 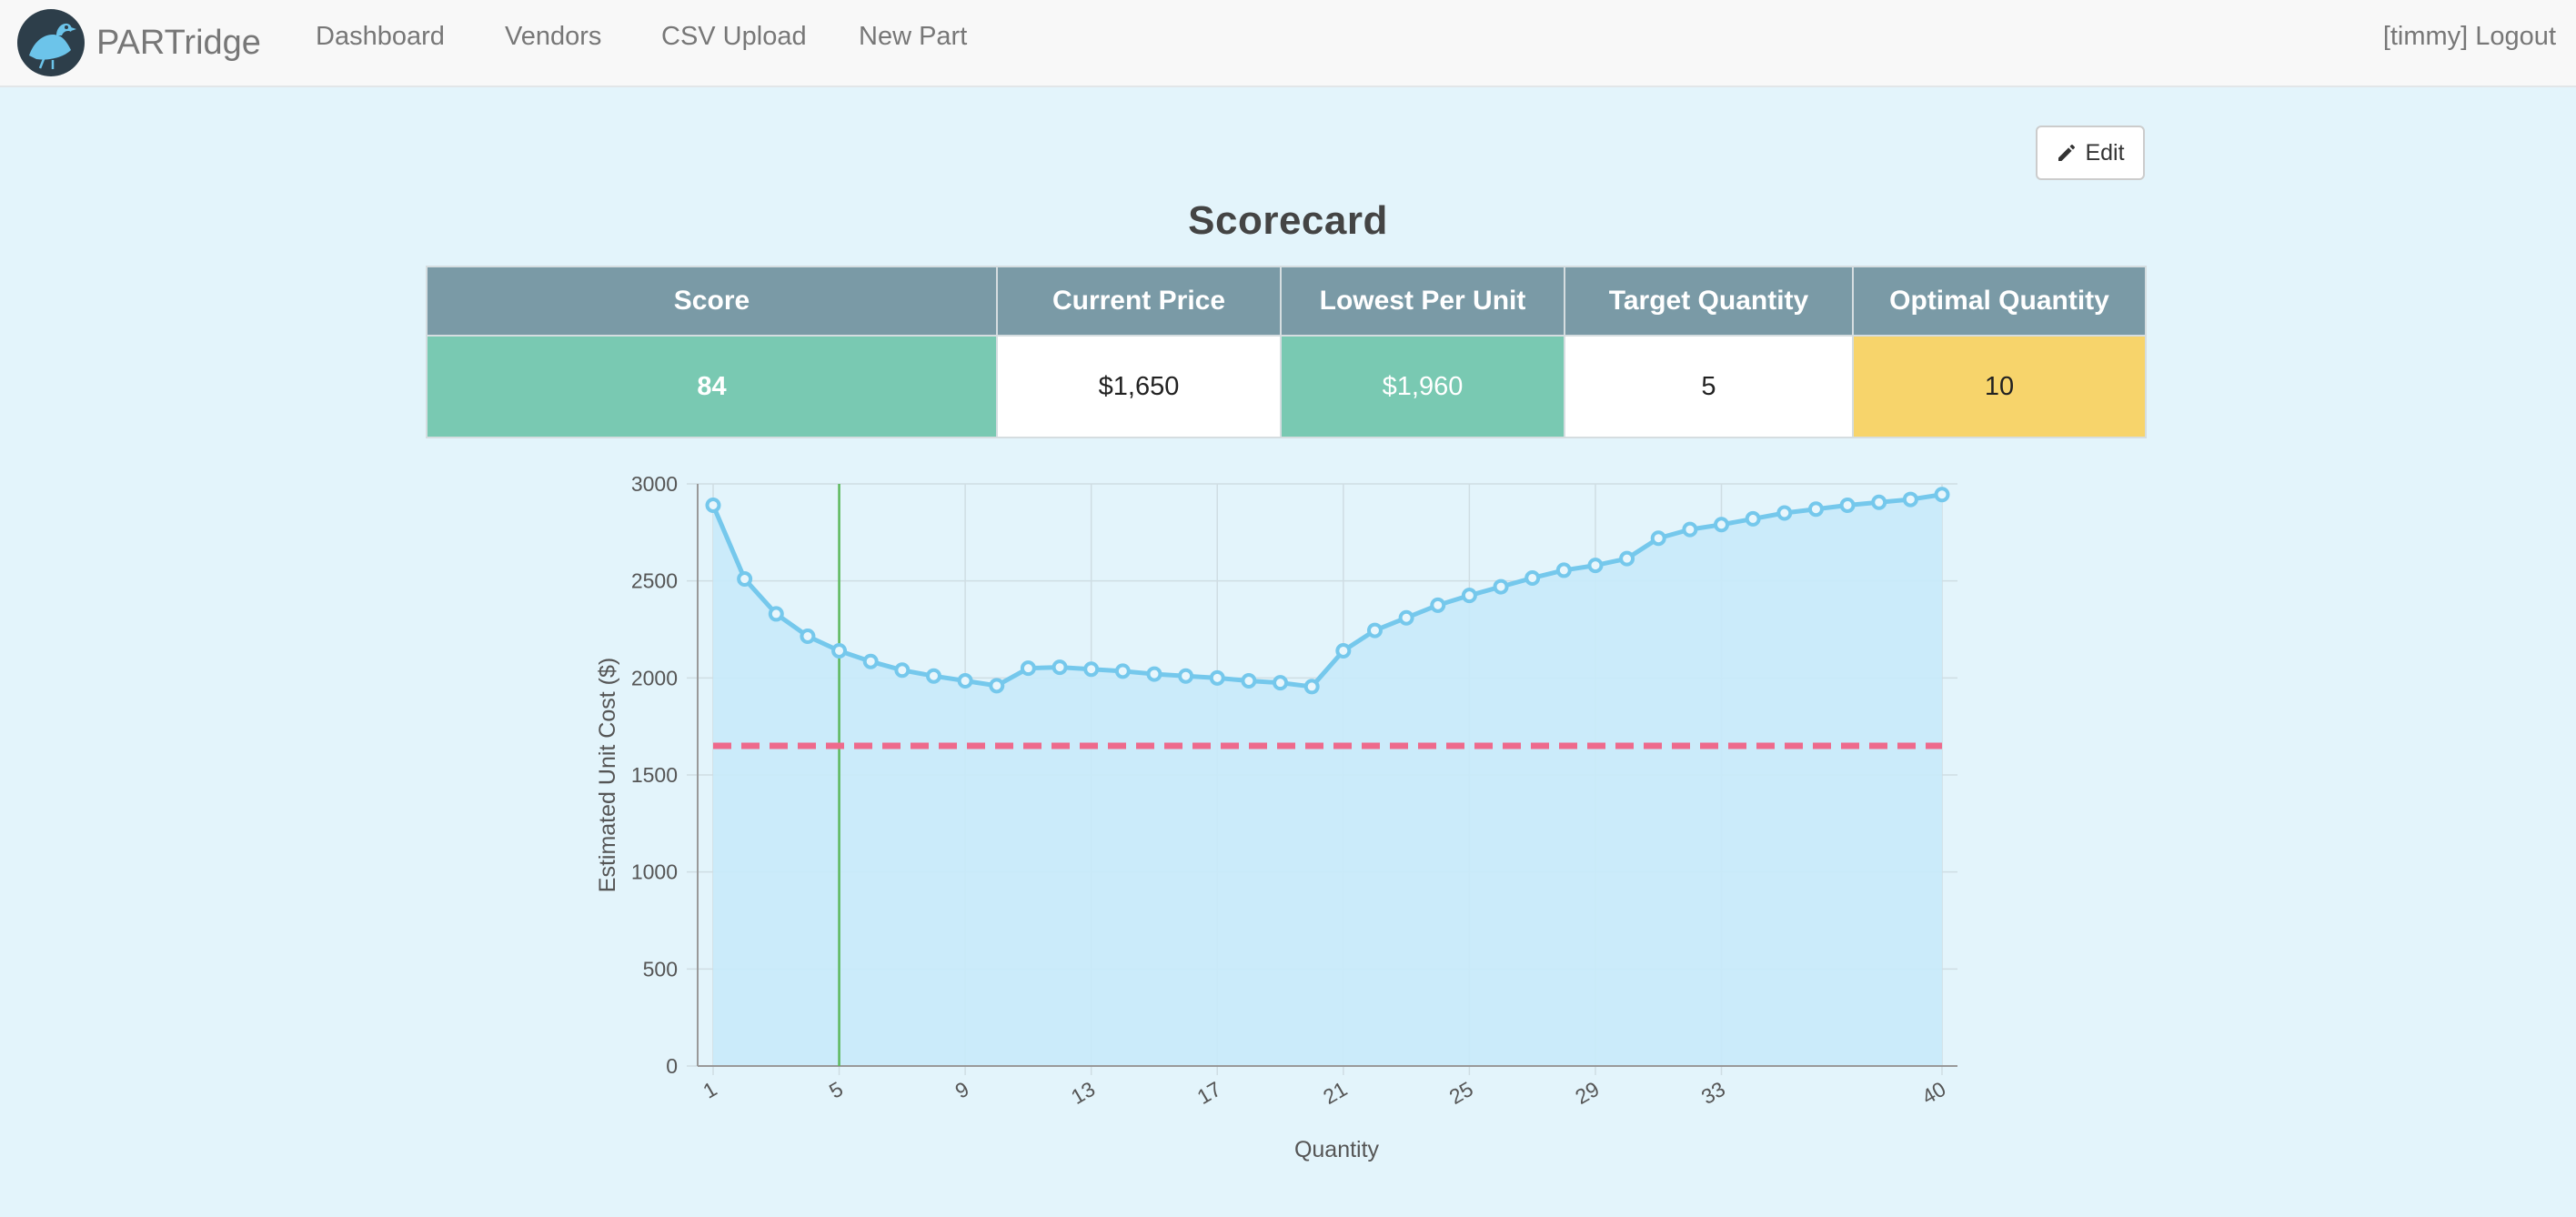 I want to click on y-tick-label: 2000, so click(x=654, y=678).